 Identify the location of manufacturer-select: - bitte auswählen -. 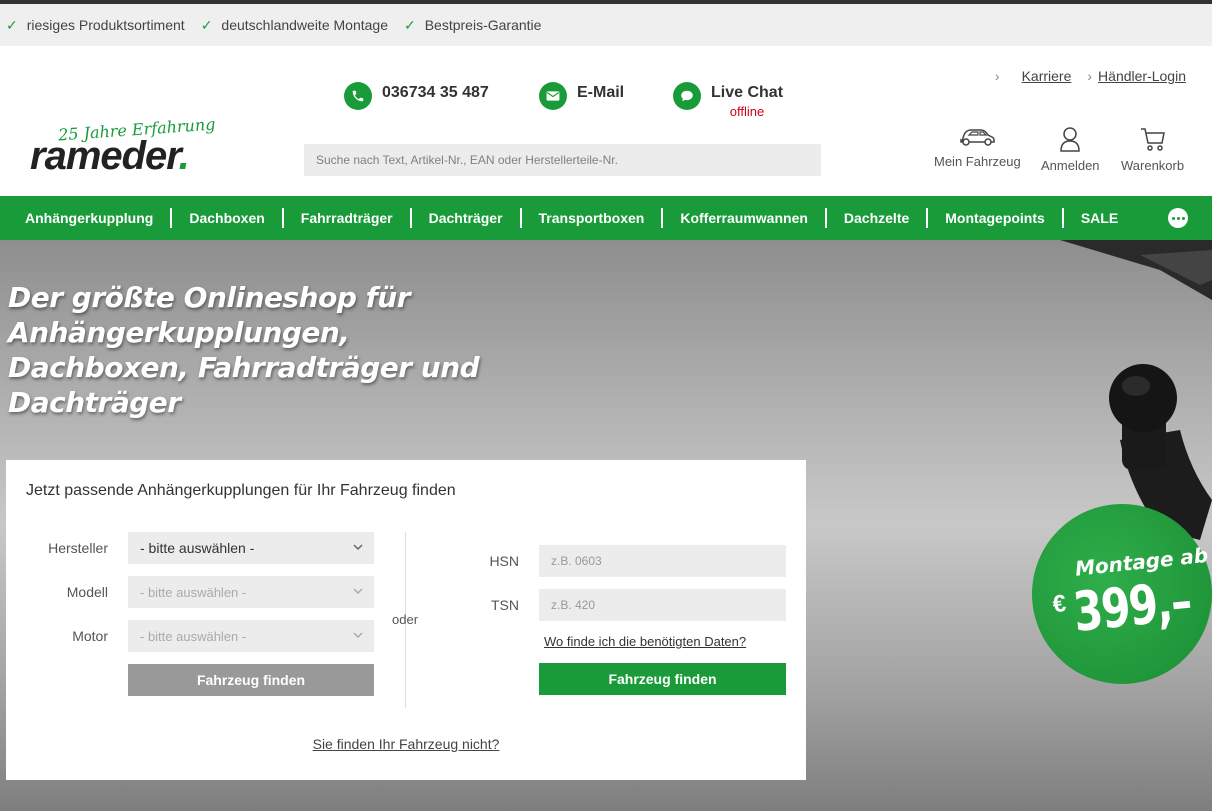
(251, 548).